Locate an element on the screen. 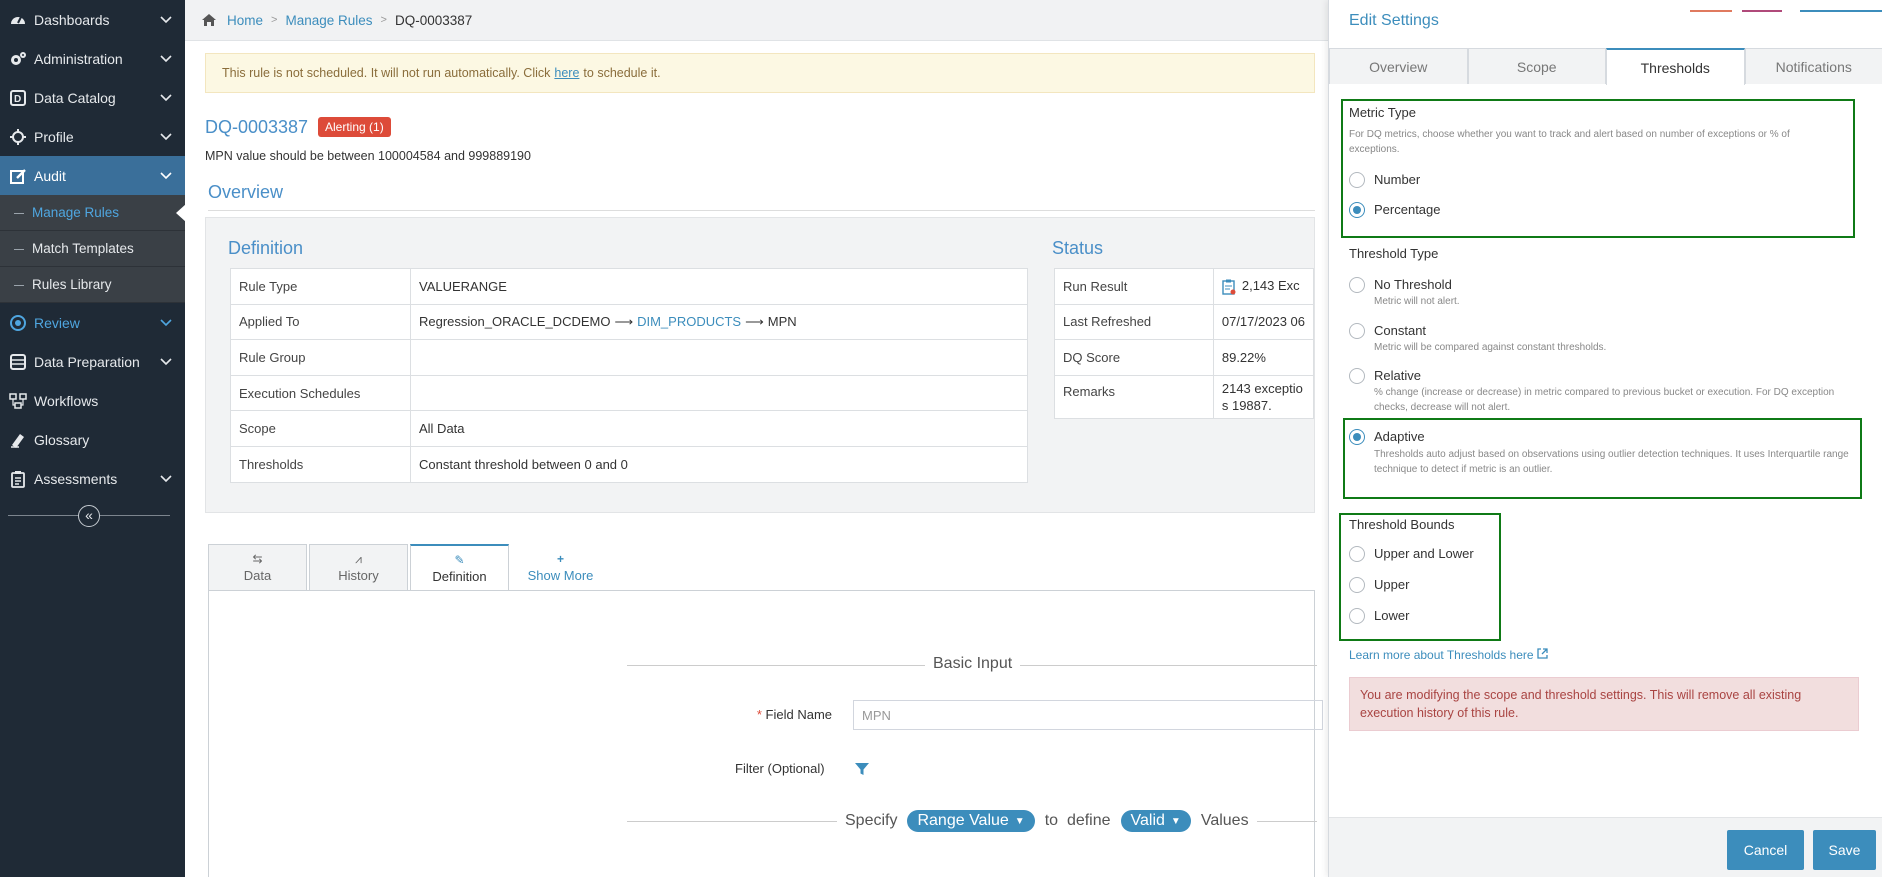 The height and width of the screenshot is (877, 1882). table-row: DQ Score 89.22% is located at coordinates (1184, 357).